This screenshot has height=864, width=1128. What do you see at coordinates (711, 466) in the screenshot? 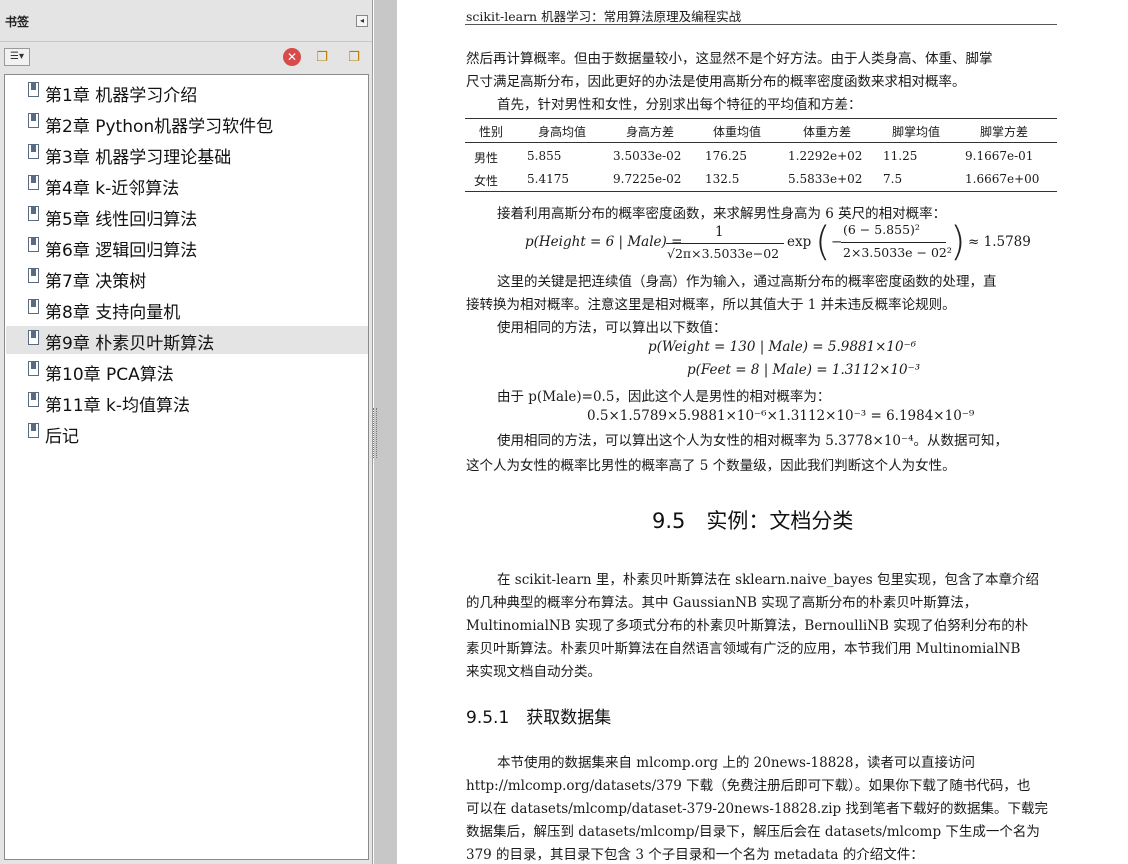
I see `paragraph-line: 这个人为女性的概率比男性的概率高了 5 个数量级，因此我们判断这个人为女性。` at bounding box center [711, 466].